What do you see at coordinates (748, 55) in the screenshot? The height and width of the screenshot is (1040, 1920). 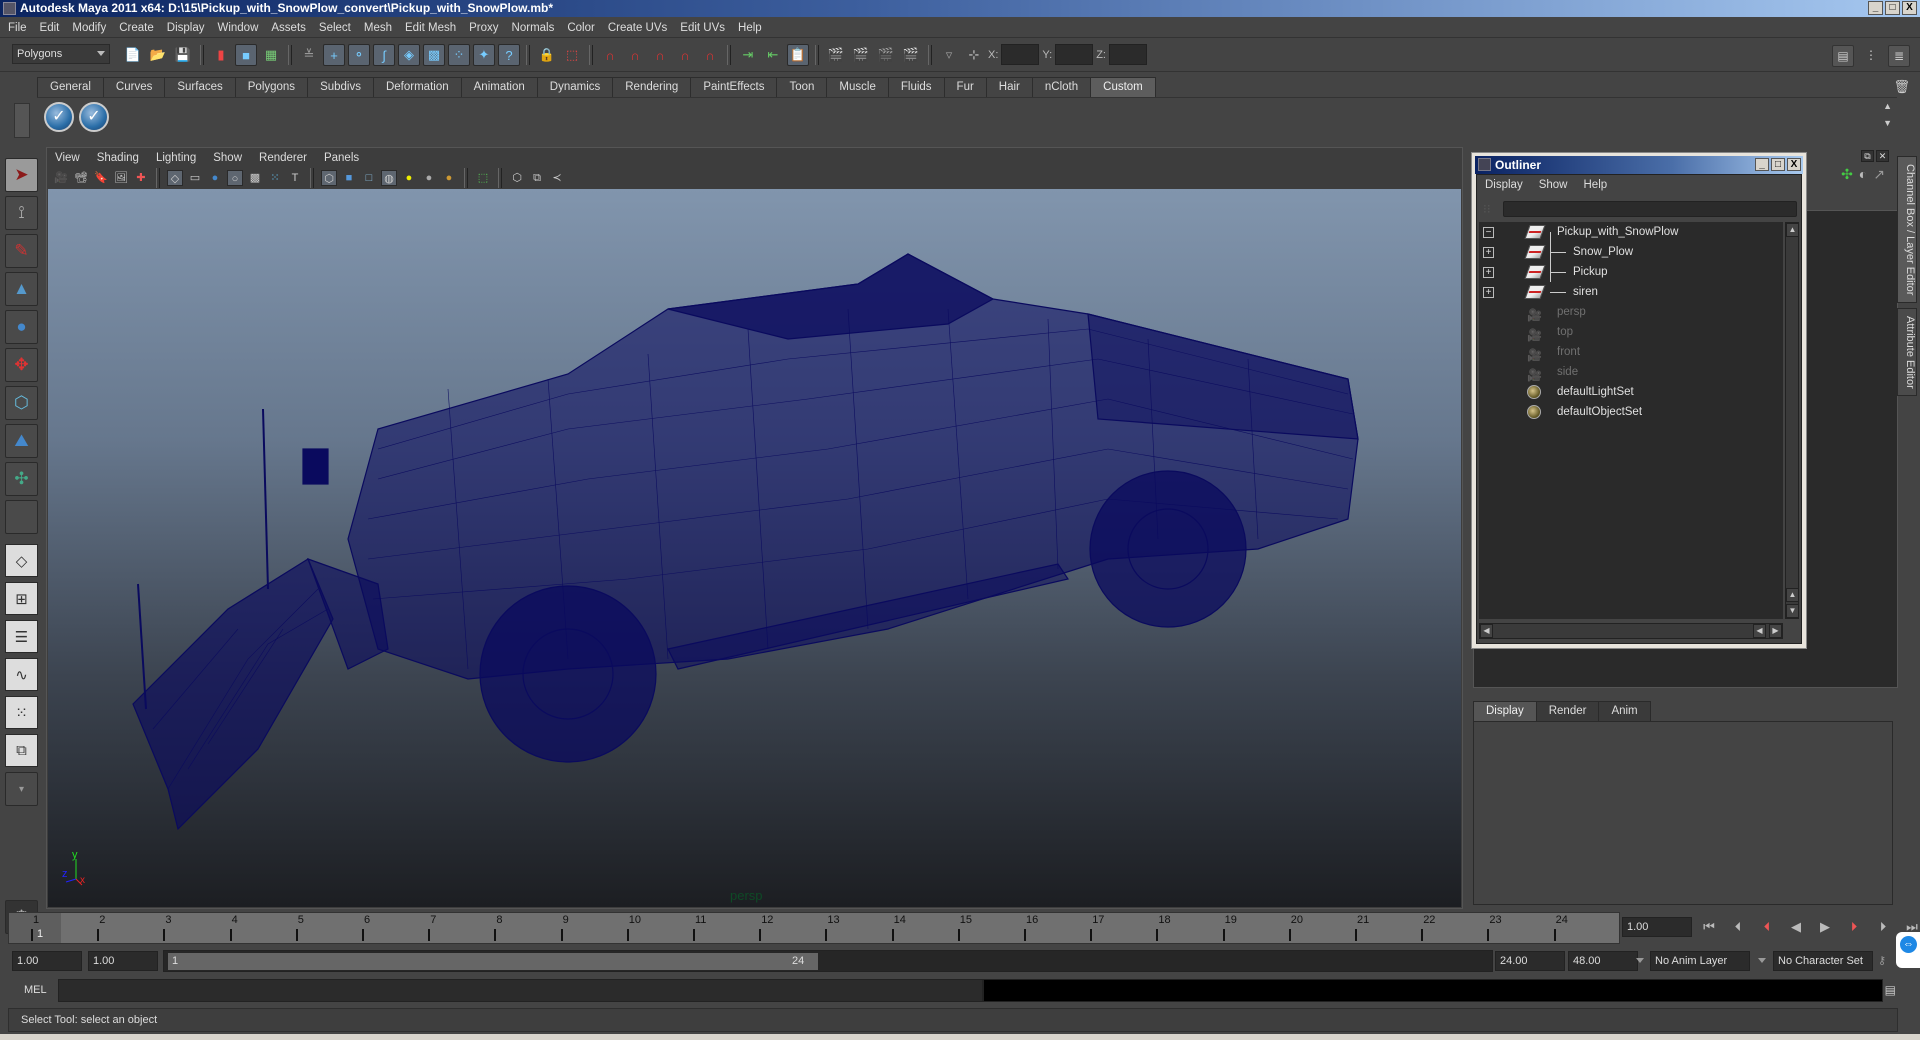 I see `input-ops-icon: ⇥` at bounding box center [748, 55].